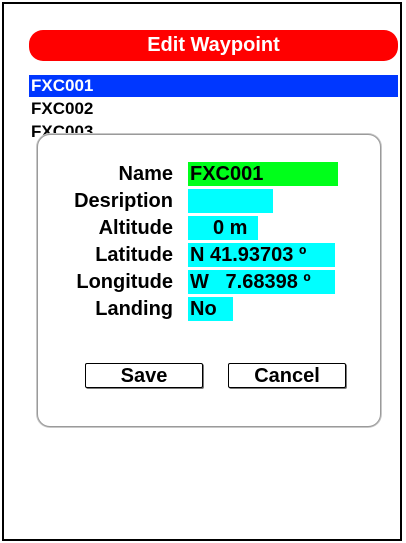 Image resolution: width=406 pixels, height=543 pixels. I want to click on latitude-label: Latitude, so click(134, 255).